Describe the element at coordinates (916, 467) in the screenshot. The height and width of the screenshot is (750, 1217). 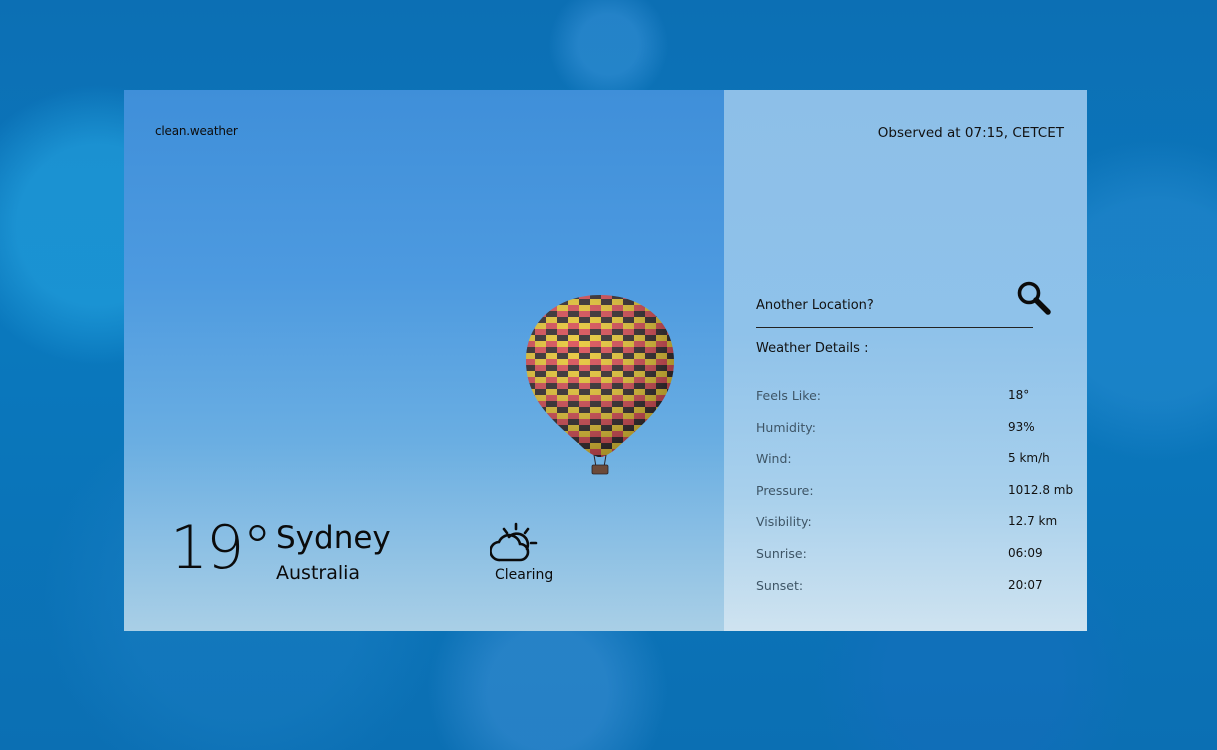
I see `detail-row-wind: Wind: 5 km/h` at that location.